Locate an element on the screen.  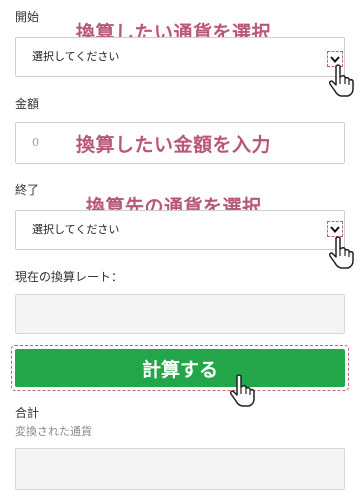
amount-annotation: 換算したい金額を入力 is located at coordinates (174, 145).